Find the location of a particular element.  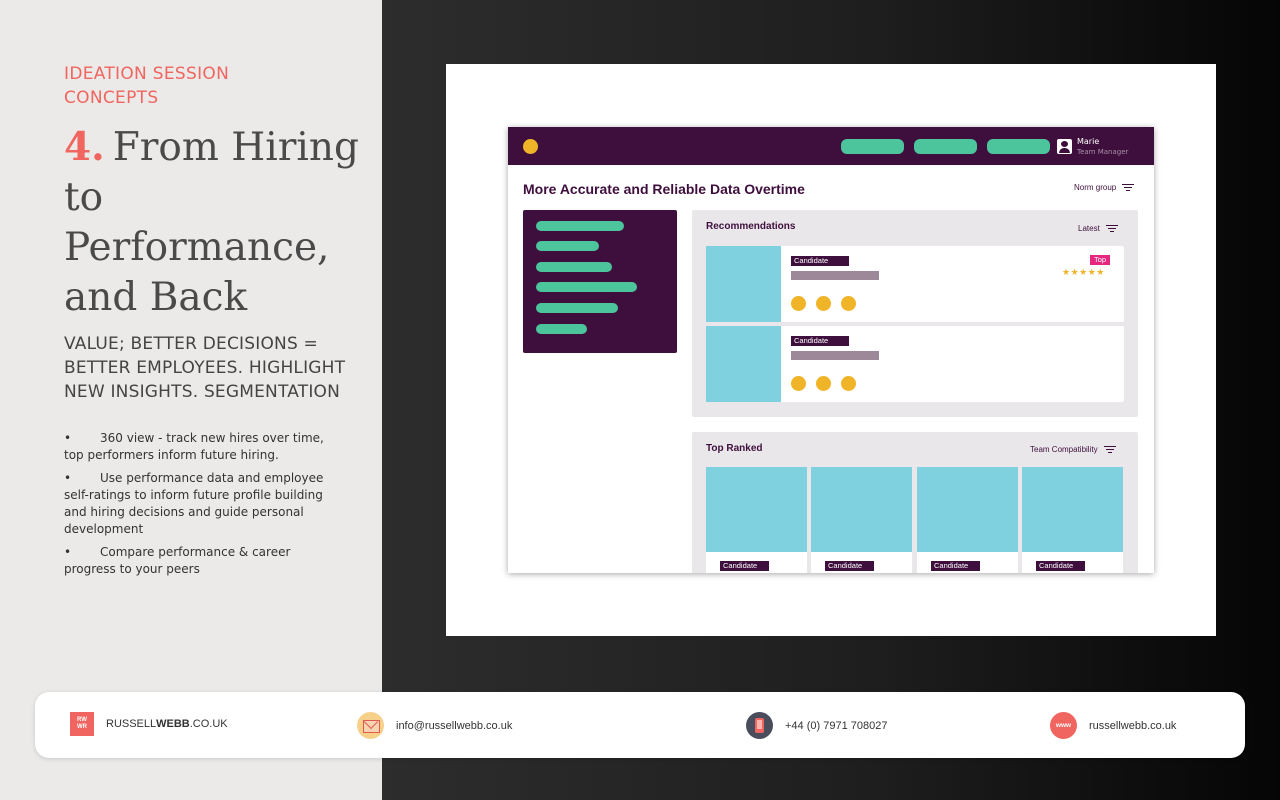

team-compatibility-filter: Team Compatibility is located at coordinates (1073, 449).